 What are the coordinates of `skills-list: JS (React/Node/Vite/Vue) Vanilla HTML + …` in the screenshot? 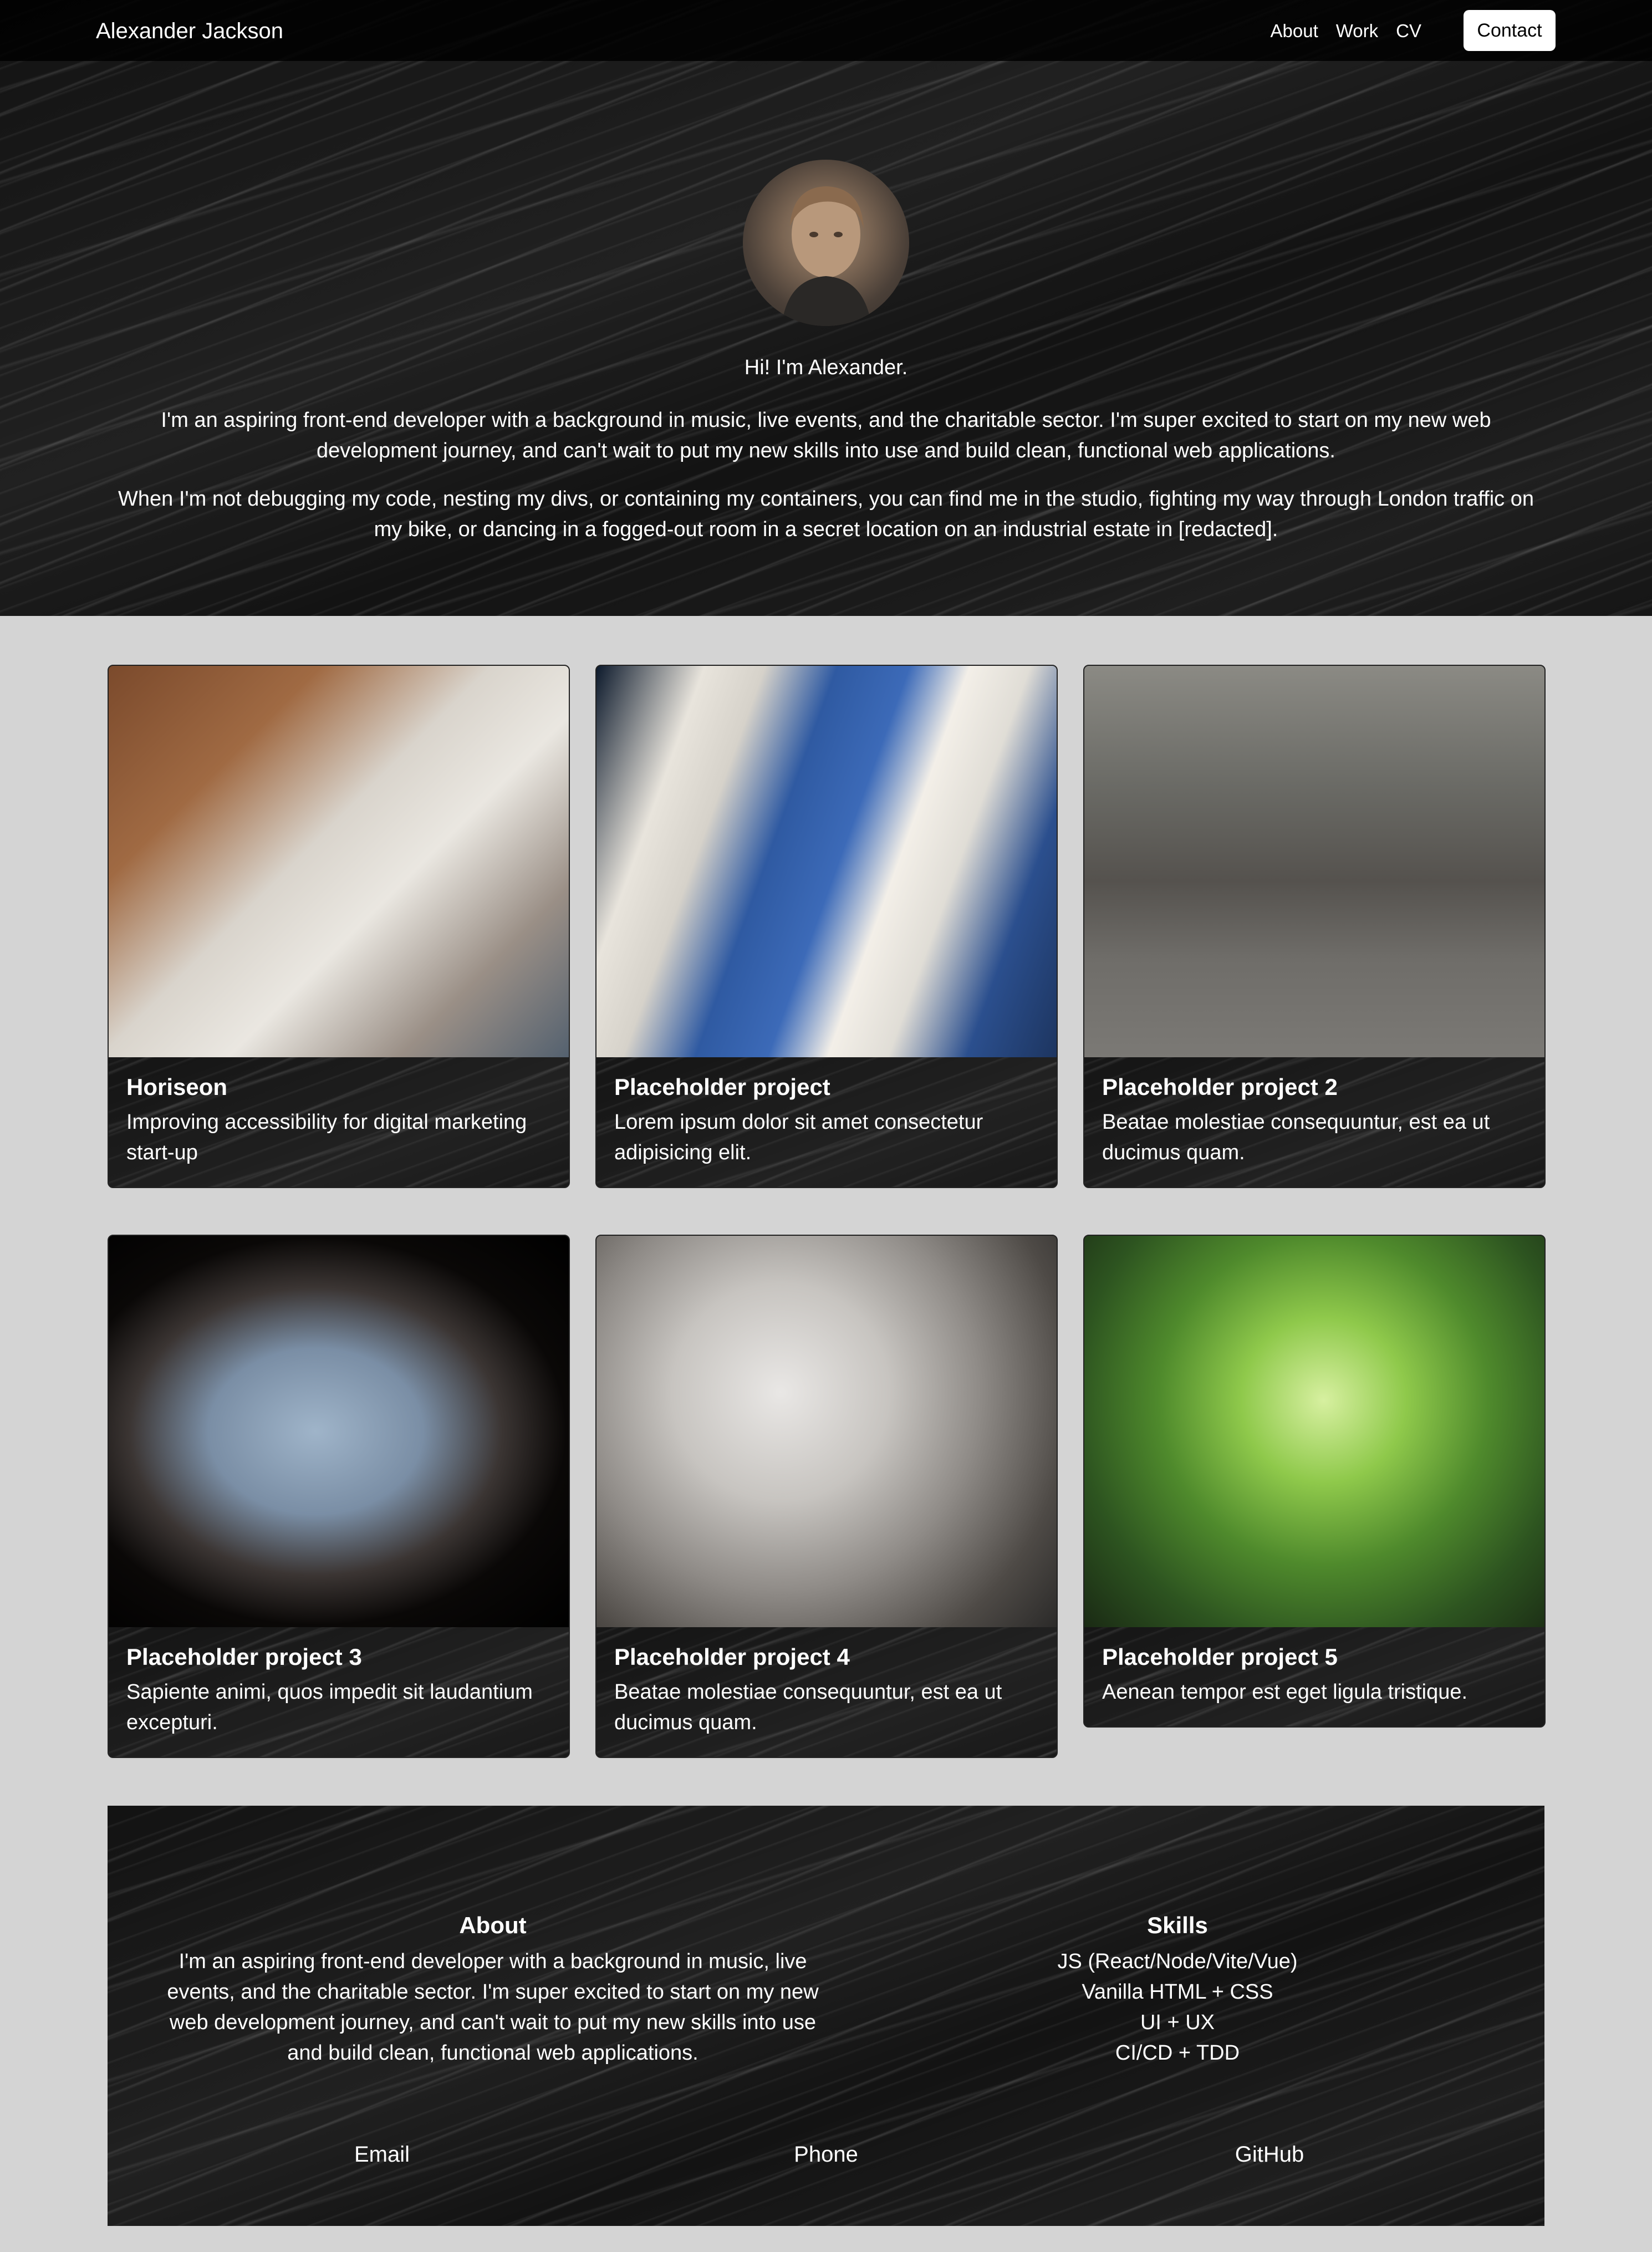 It's located at (1178, 2007).